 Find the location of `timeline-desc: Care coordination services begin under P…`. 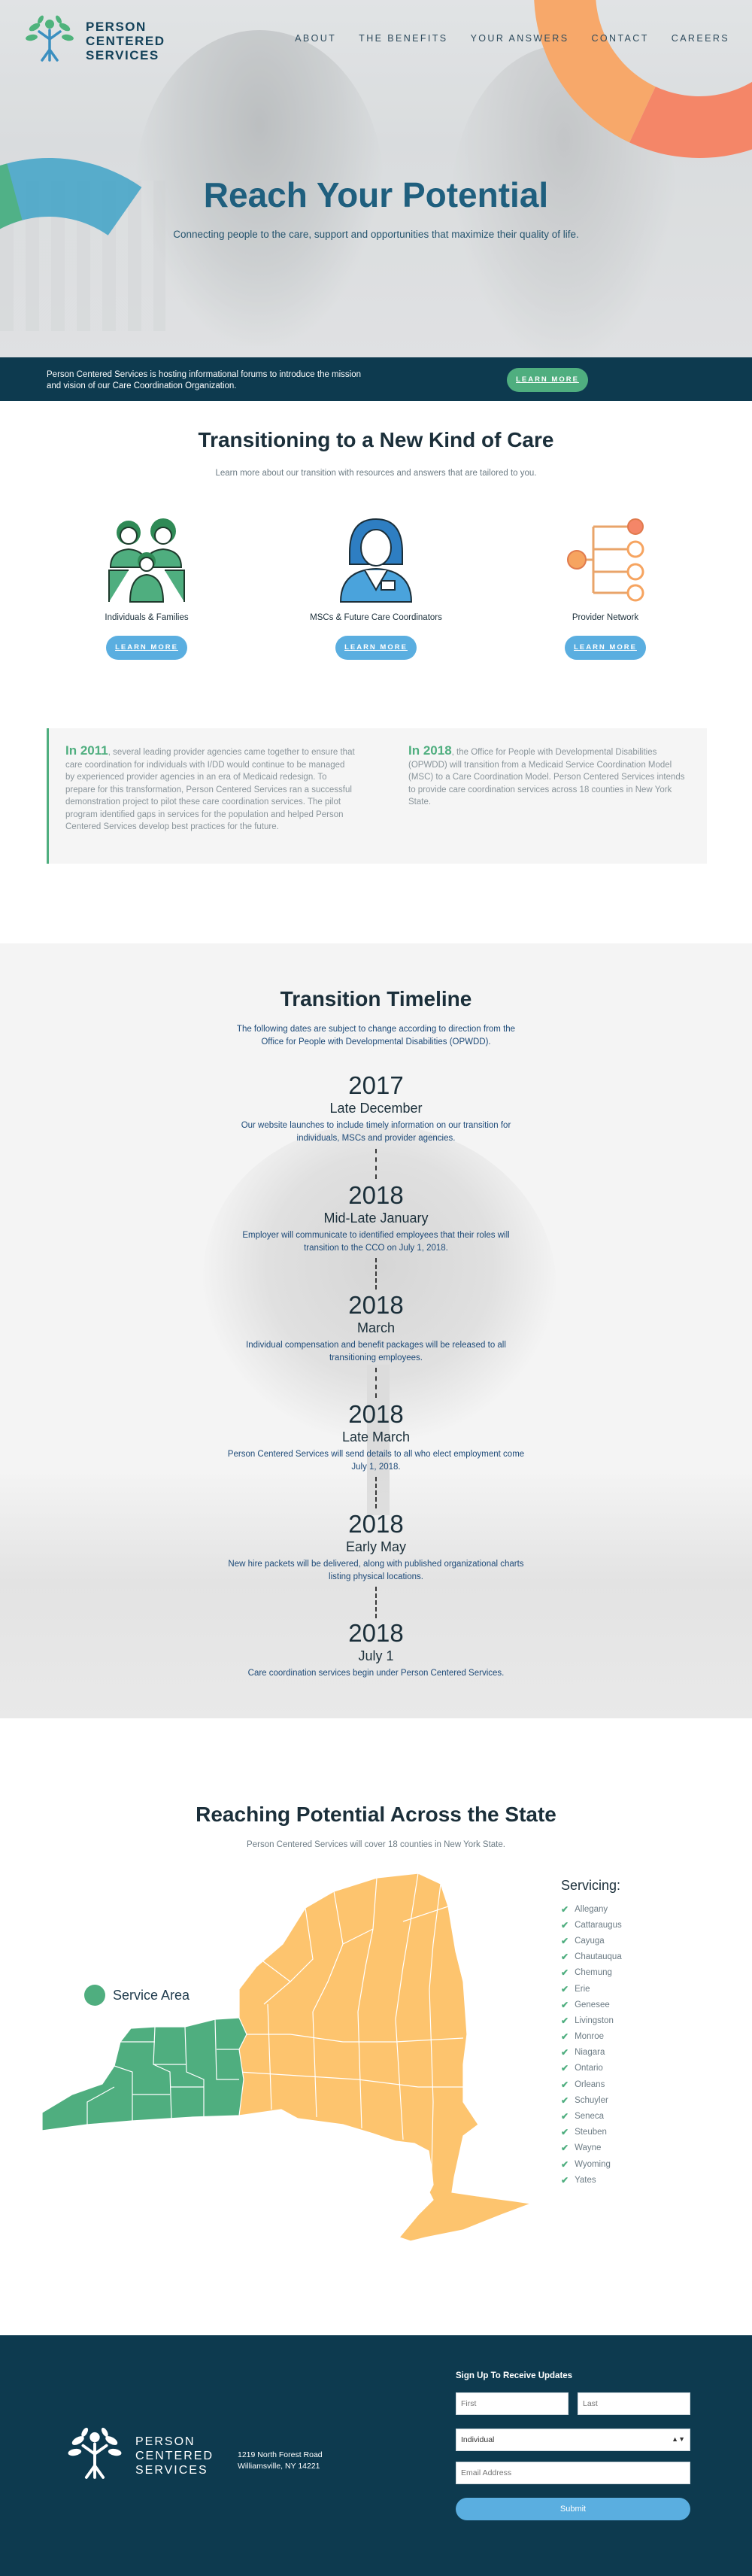

timeline-desc: Care coordination services begin under P… is located at coordinates (376, 1674).